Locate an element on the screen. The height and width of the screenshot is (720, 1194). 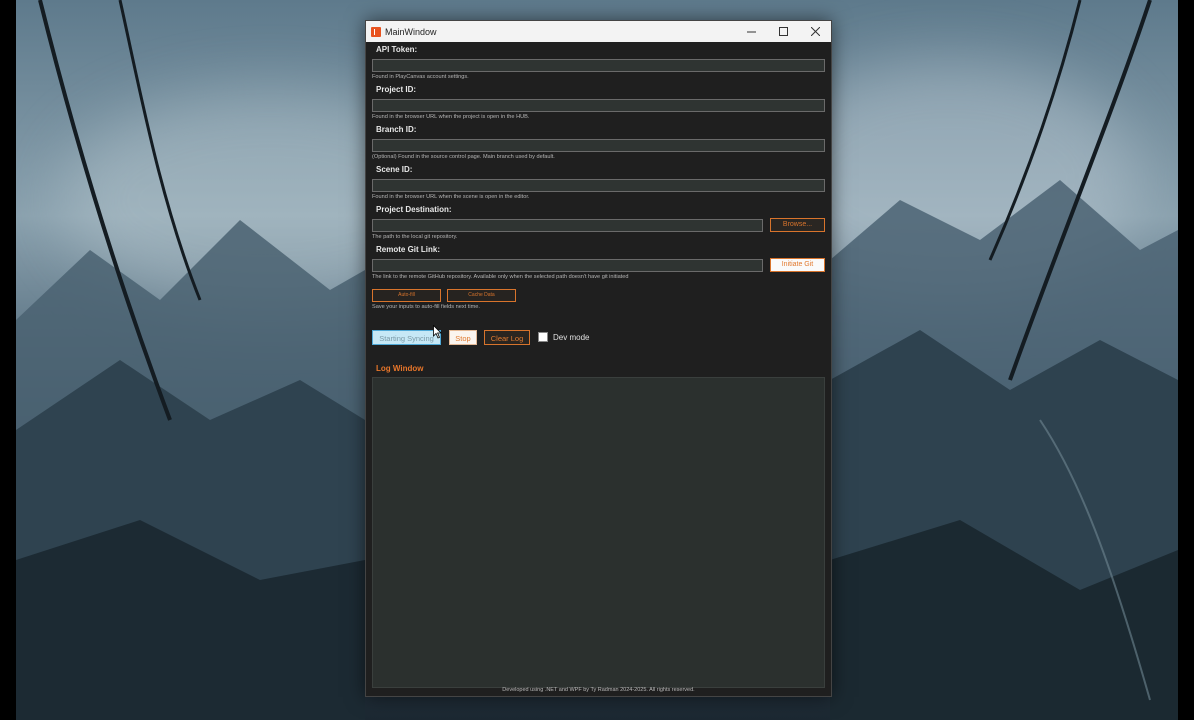
log-window-title: Log Window is located at coordinates (400, 368).